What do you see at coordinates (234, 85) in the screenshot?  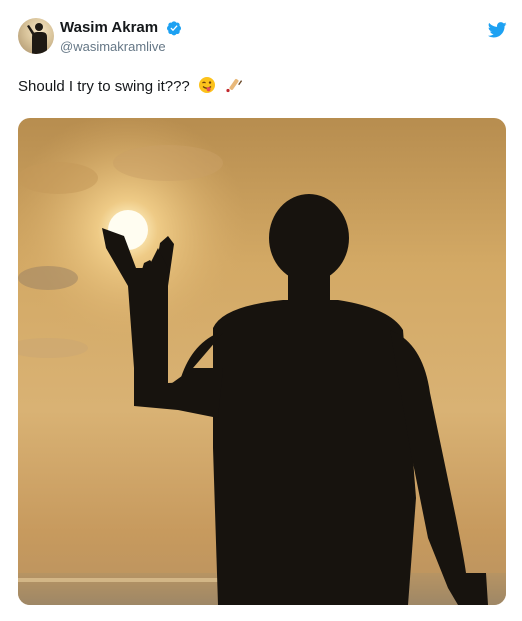 I see `cricket-bat-icon` at bounding box center [234, 85].